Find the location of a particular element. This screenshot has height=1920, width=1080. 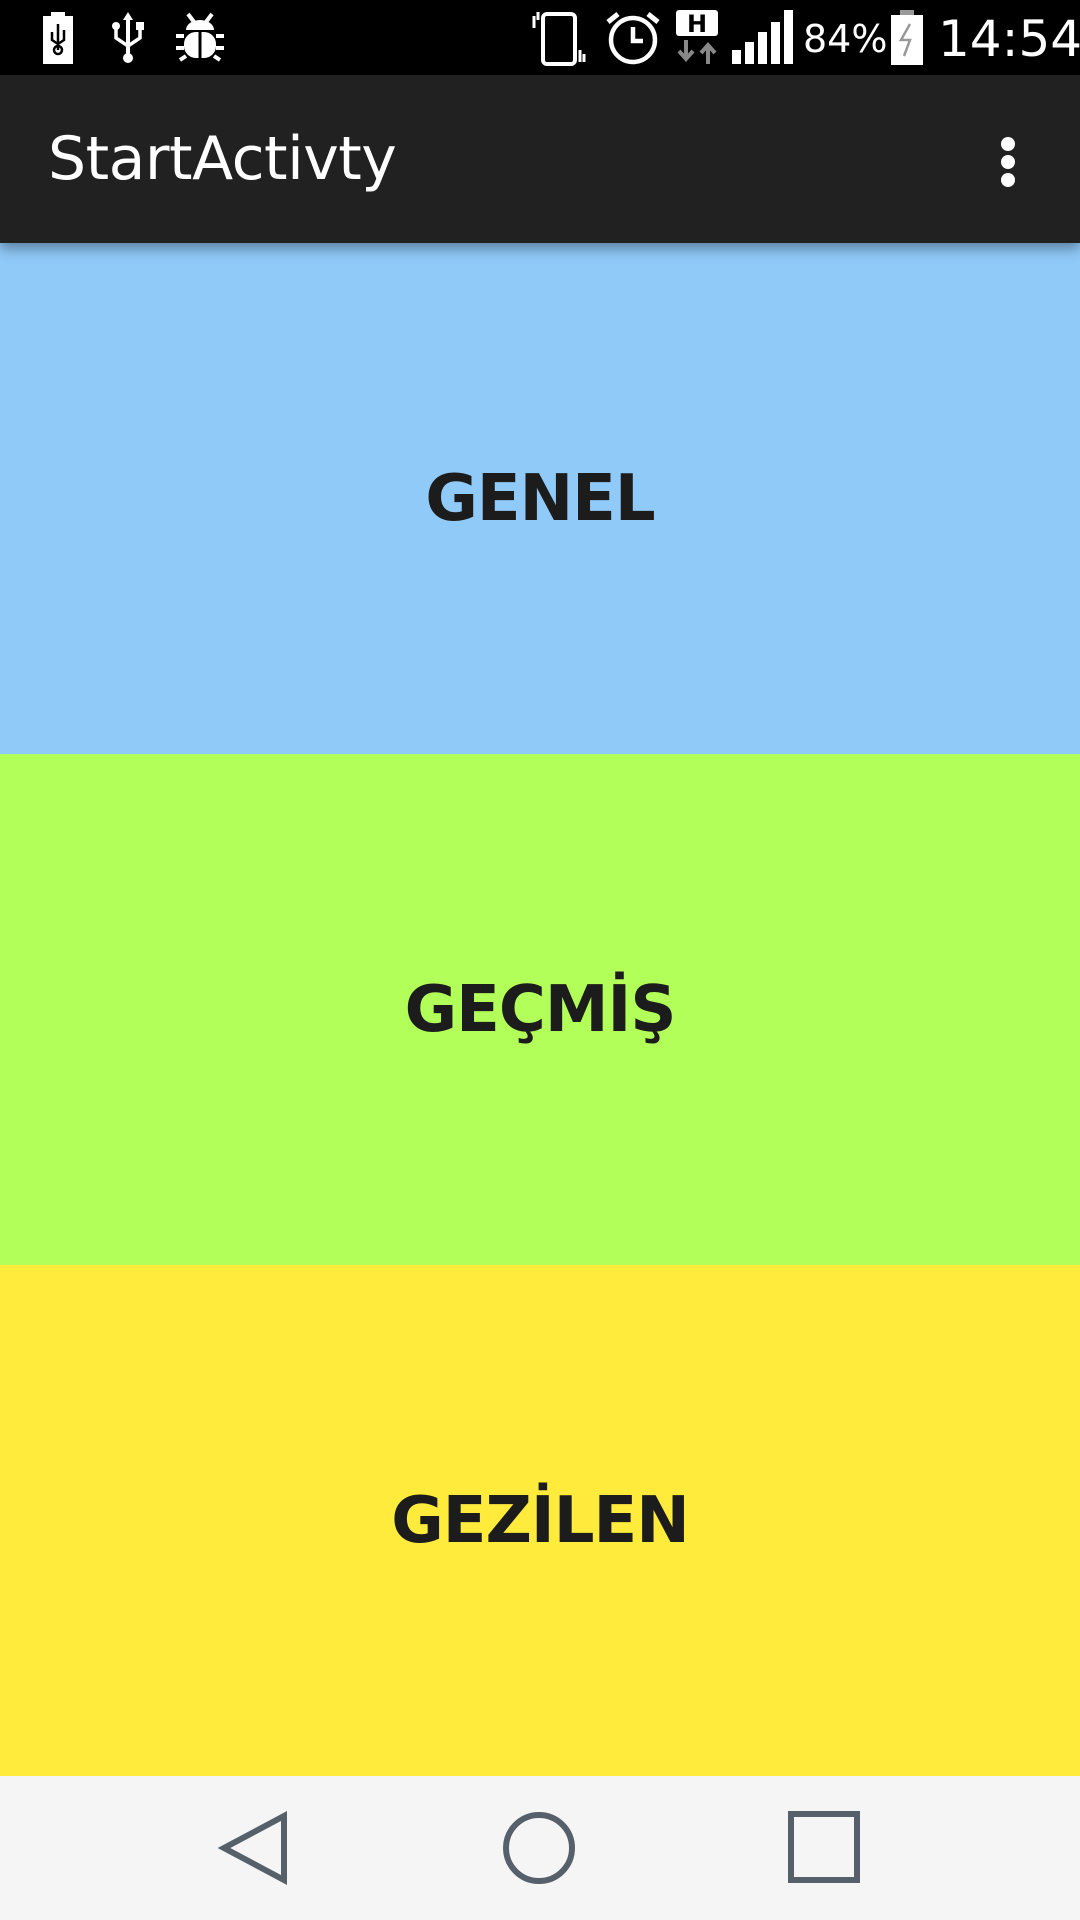

battery-charging-icon is located at coordinates (907, 37).